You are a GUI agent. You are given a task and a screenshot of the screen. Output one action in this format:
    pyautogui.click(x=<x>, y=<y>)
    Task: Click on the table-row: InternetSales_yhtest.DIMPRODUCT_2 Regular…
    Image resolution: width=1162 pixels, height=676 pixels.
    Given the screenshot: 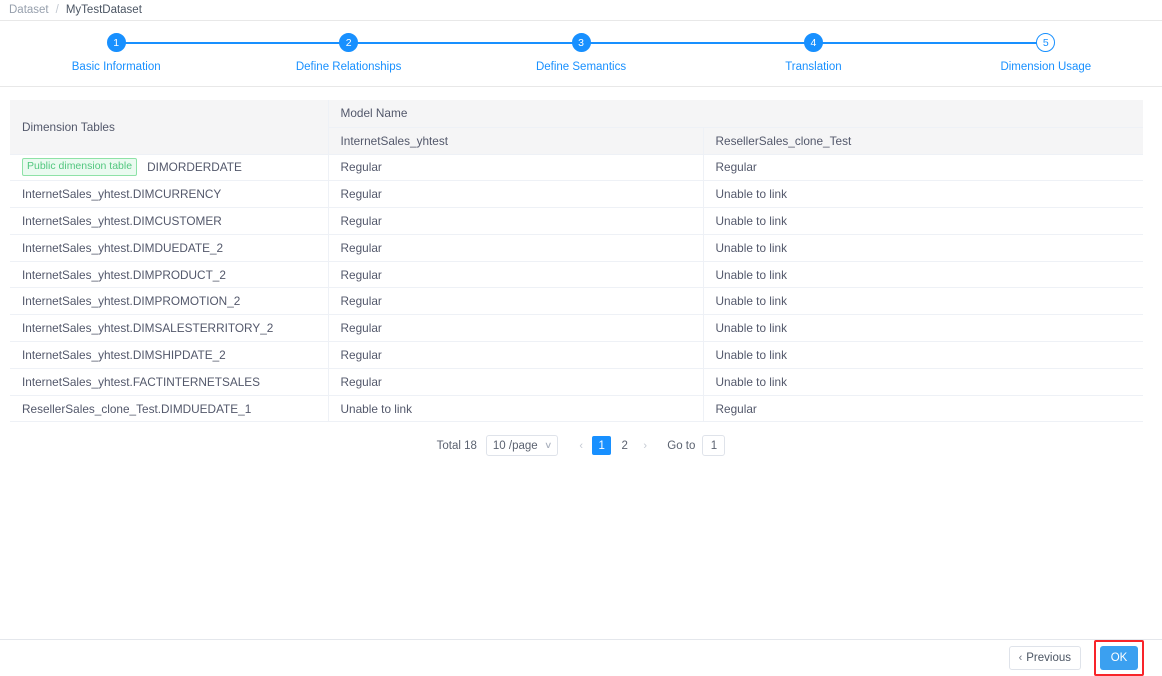 What is the action you would take?
    pyautogui.click(x=577, y=275)
    